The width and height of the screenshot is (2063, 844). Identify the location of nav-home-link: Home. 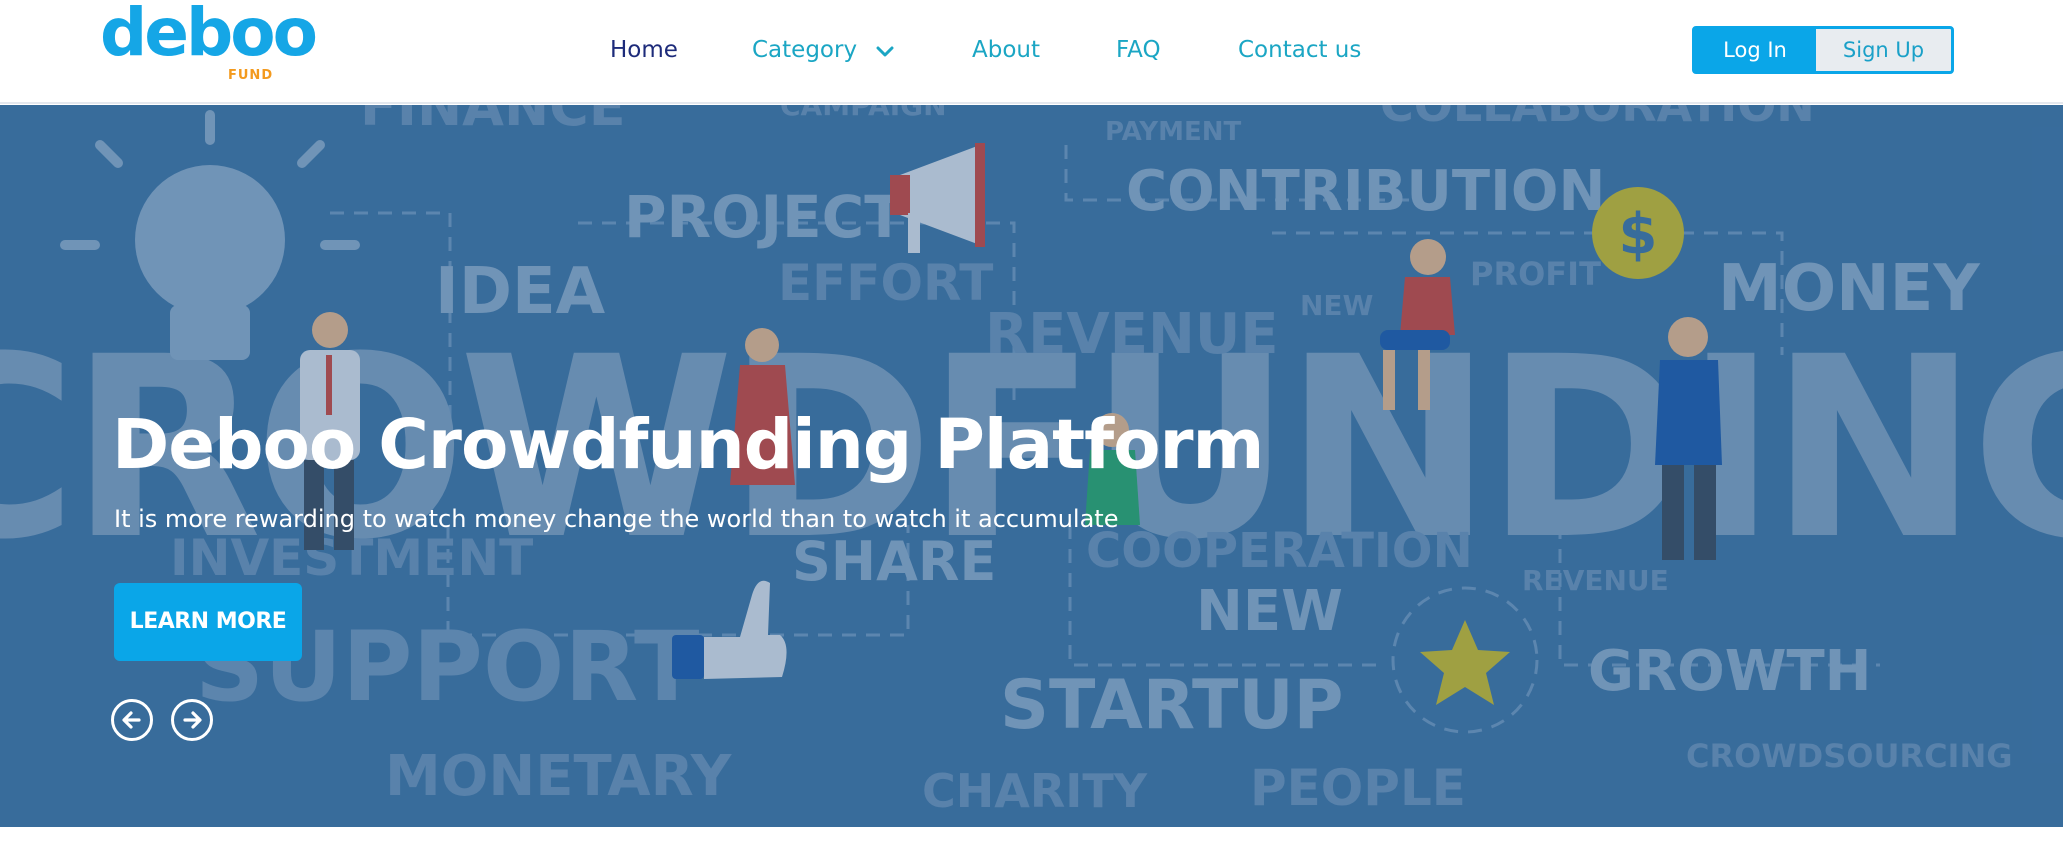
(644, 50).